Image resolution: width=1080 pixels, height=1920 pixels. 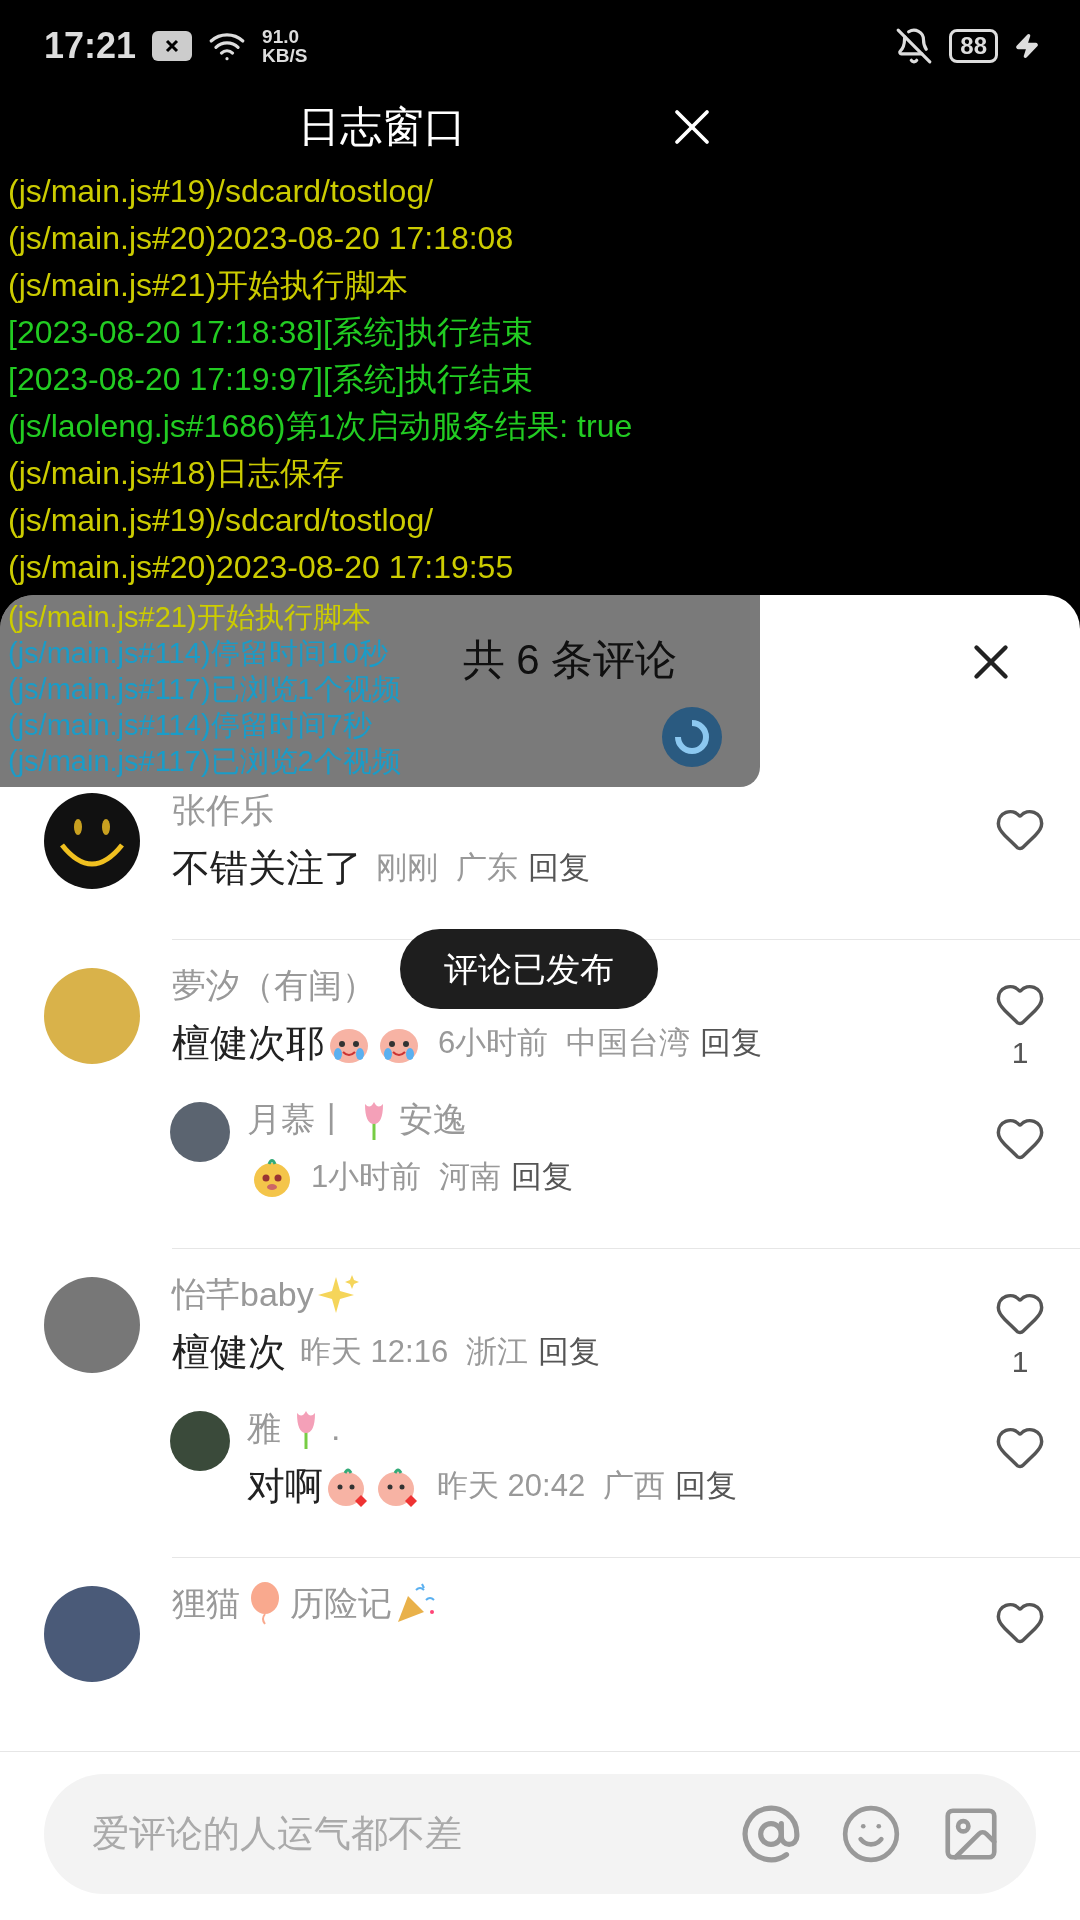 I want to click on username: 张作乐, so click(x=223, y=810).